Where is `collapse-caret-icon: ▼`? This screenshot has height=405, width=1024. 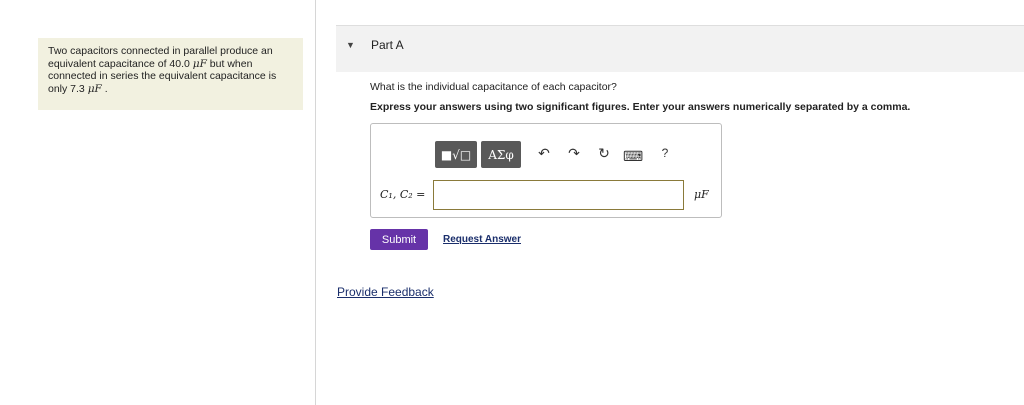 collapse-caret-icon: ▼ is located at coordinates (350, 45).